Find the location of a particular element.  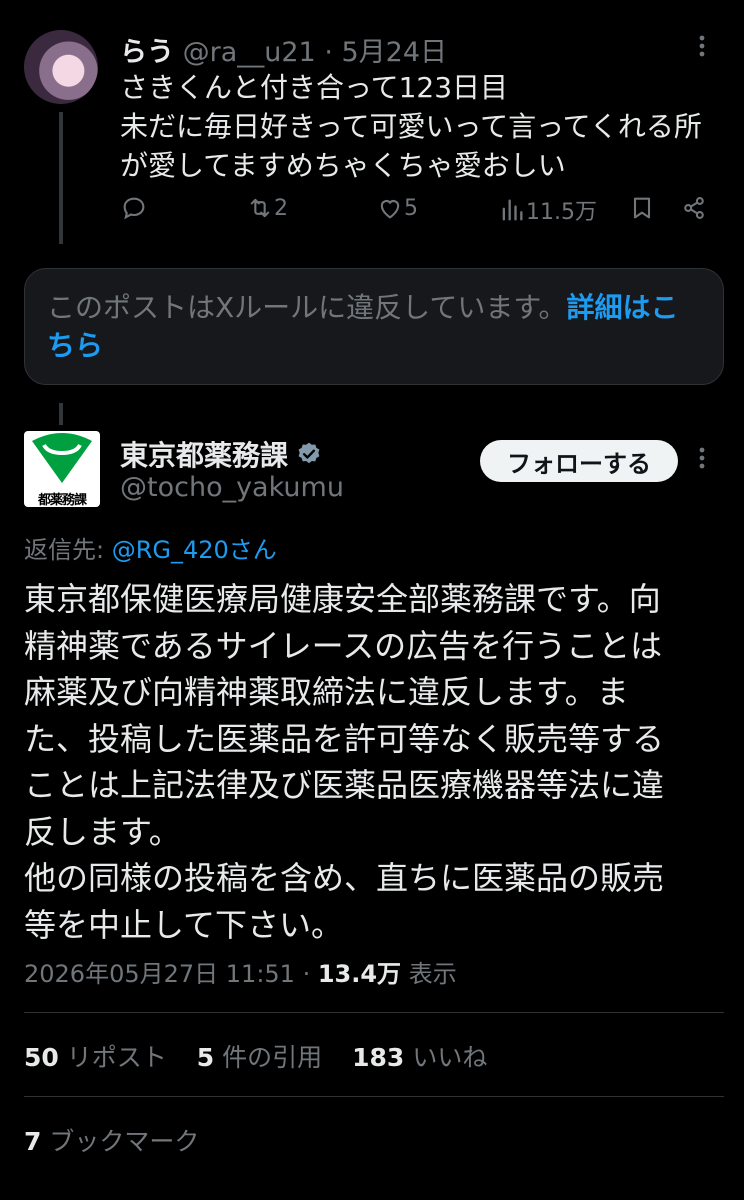

views-count: 11.5万 is located at coordinates (561, 212).